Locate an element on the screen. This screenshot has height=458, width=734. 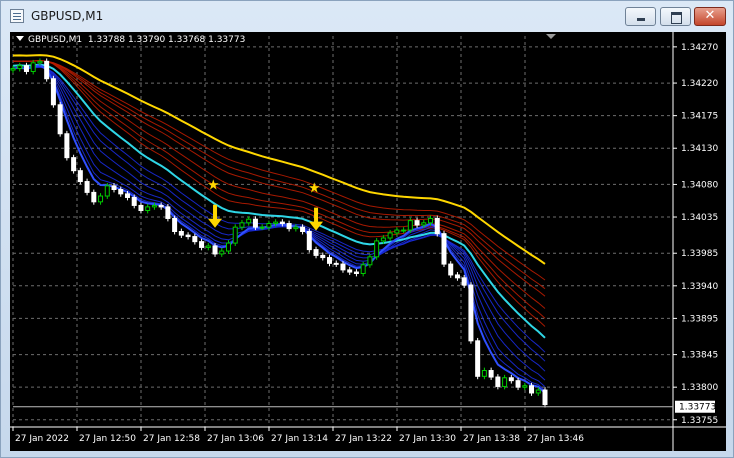
price-label: 1.33895 is located at coordinates (699, 319).